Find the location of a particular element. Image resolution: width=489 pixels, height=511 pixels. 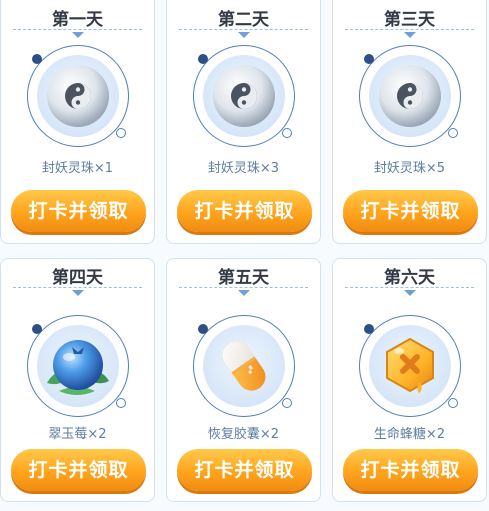

reward-label: 翠玉莓×2 is located at coordinates (77, 434).